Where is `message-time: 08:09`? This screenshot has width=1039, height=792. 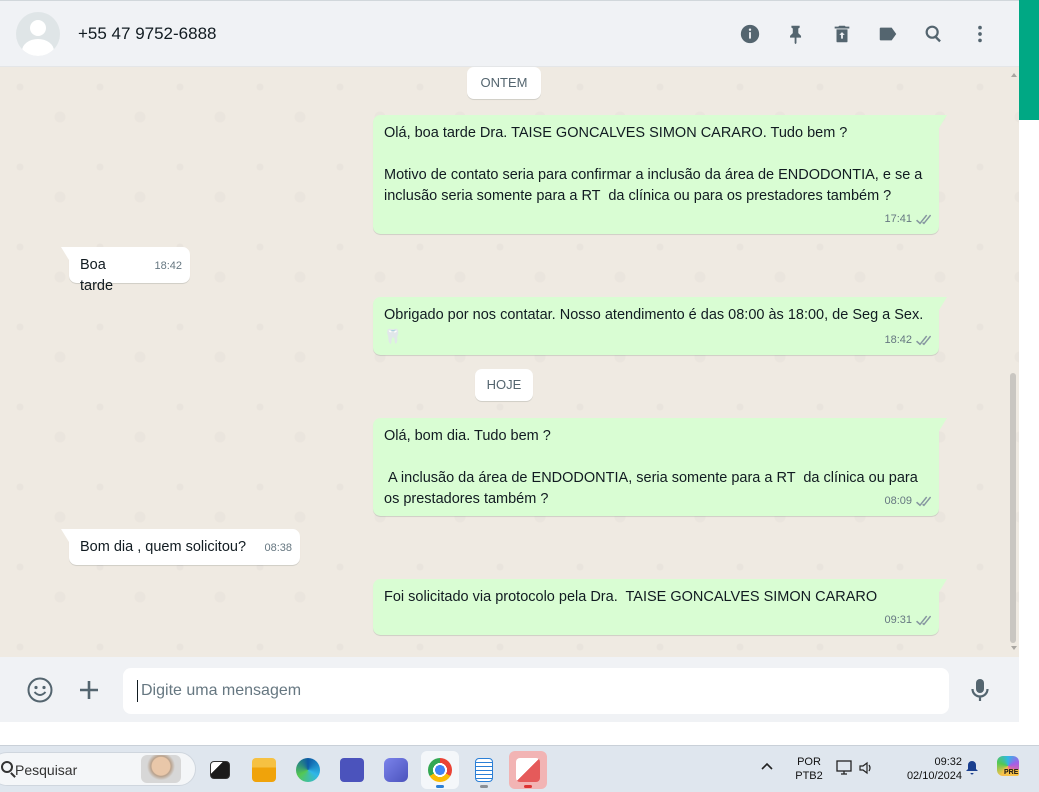 message-time: 08:09 is located at coordinates (898, 501).